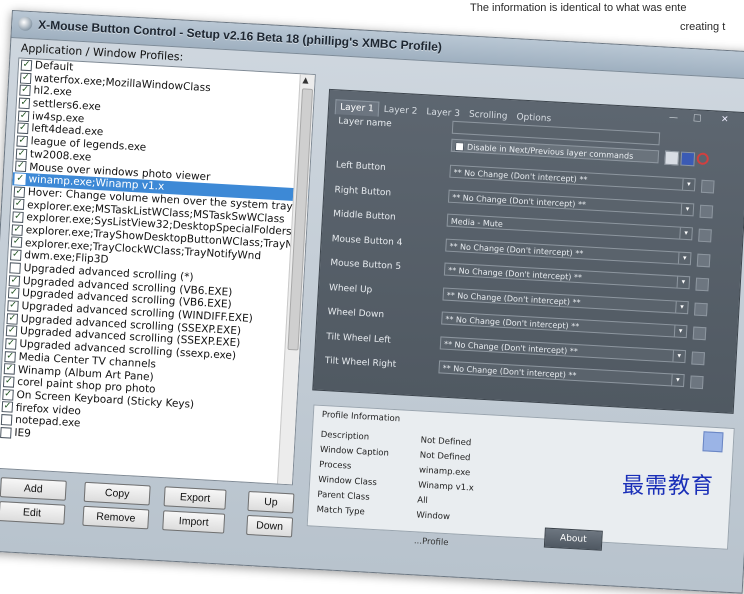  I want to click on about-button: About, so click(573, 539).